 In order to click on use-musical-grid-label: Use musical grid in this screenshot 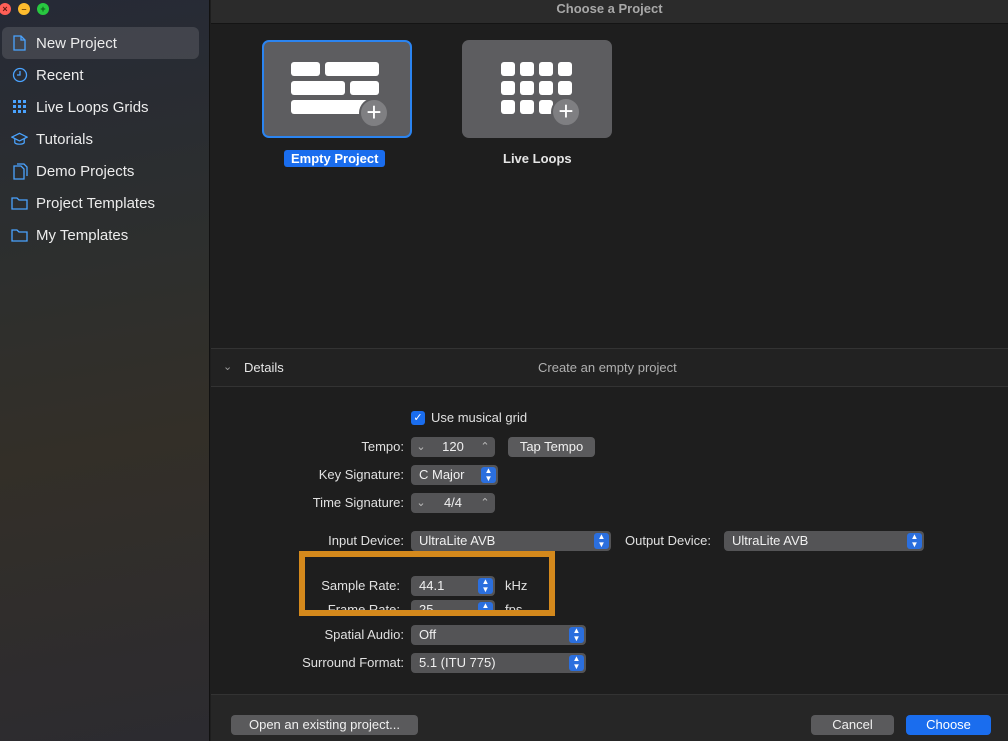, I will do `click(479, 417)`.